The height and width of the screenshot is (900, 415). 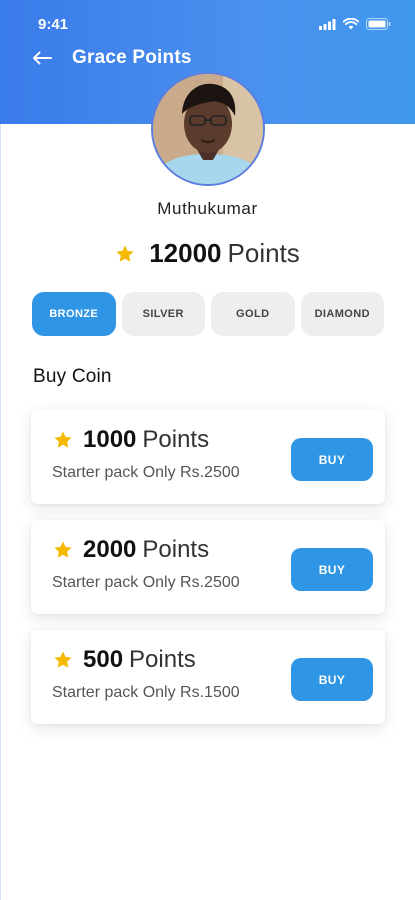 I want to click on profile-photo, so click(x=208, y=129).